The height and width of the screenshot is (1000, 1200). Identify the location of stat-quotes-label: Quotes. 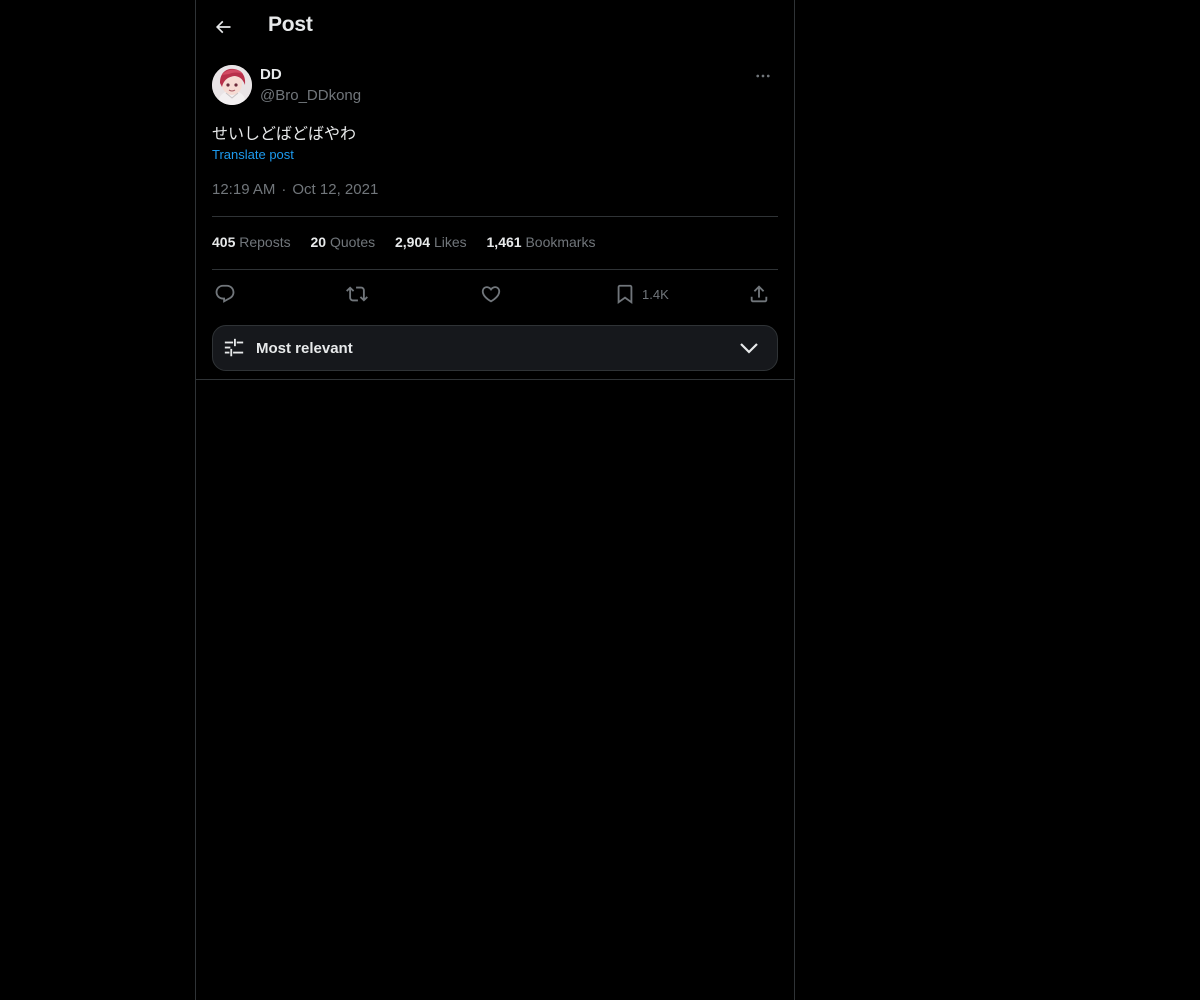
(352, 242).